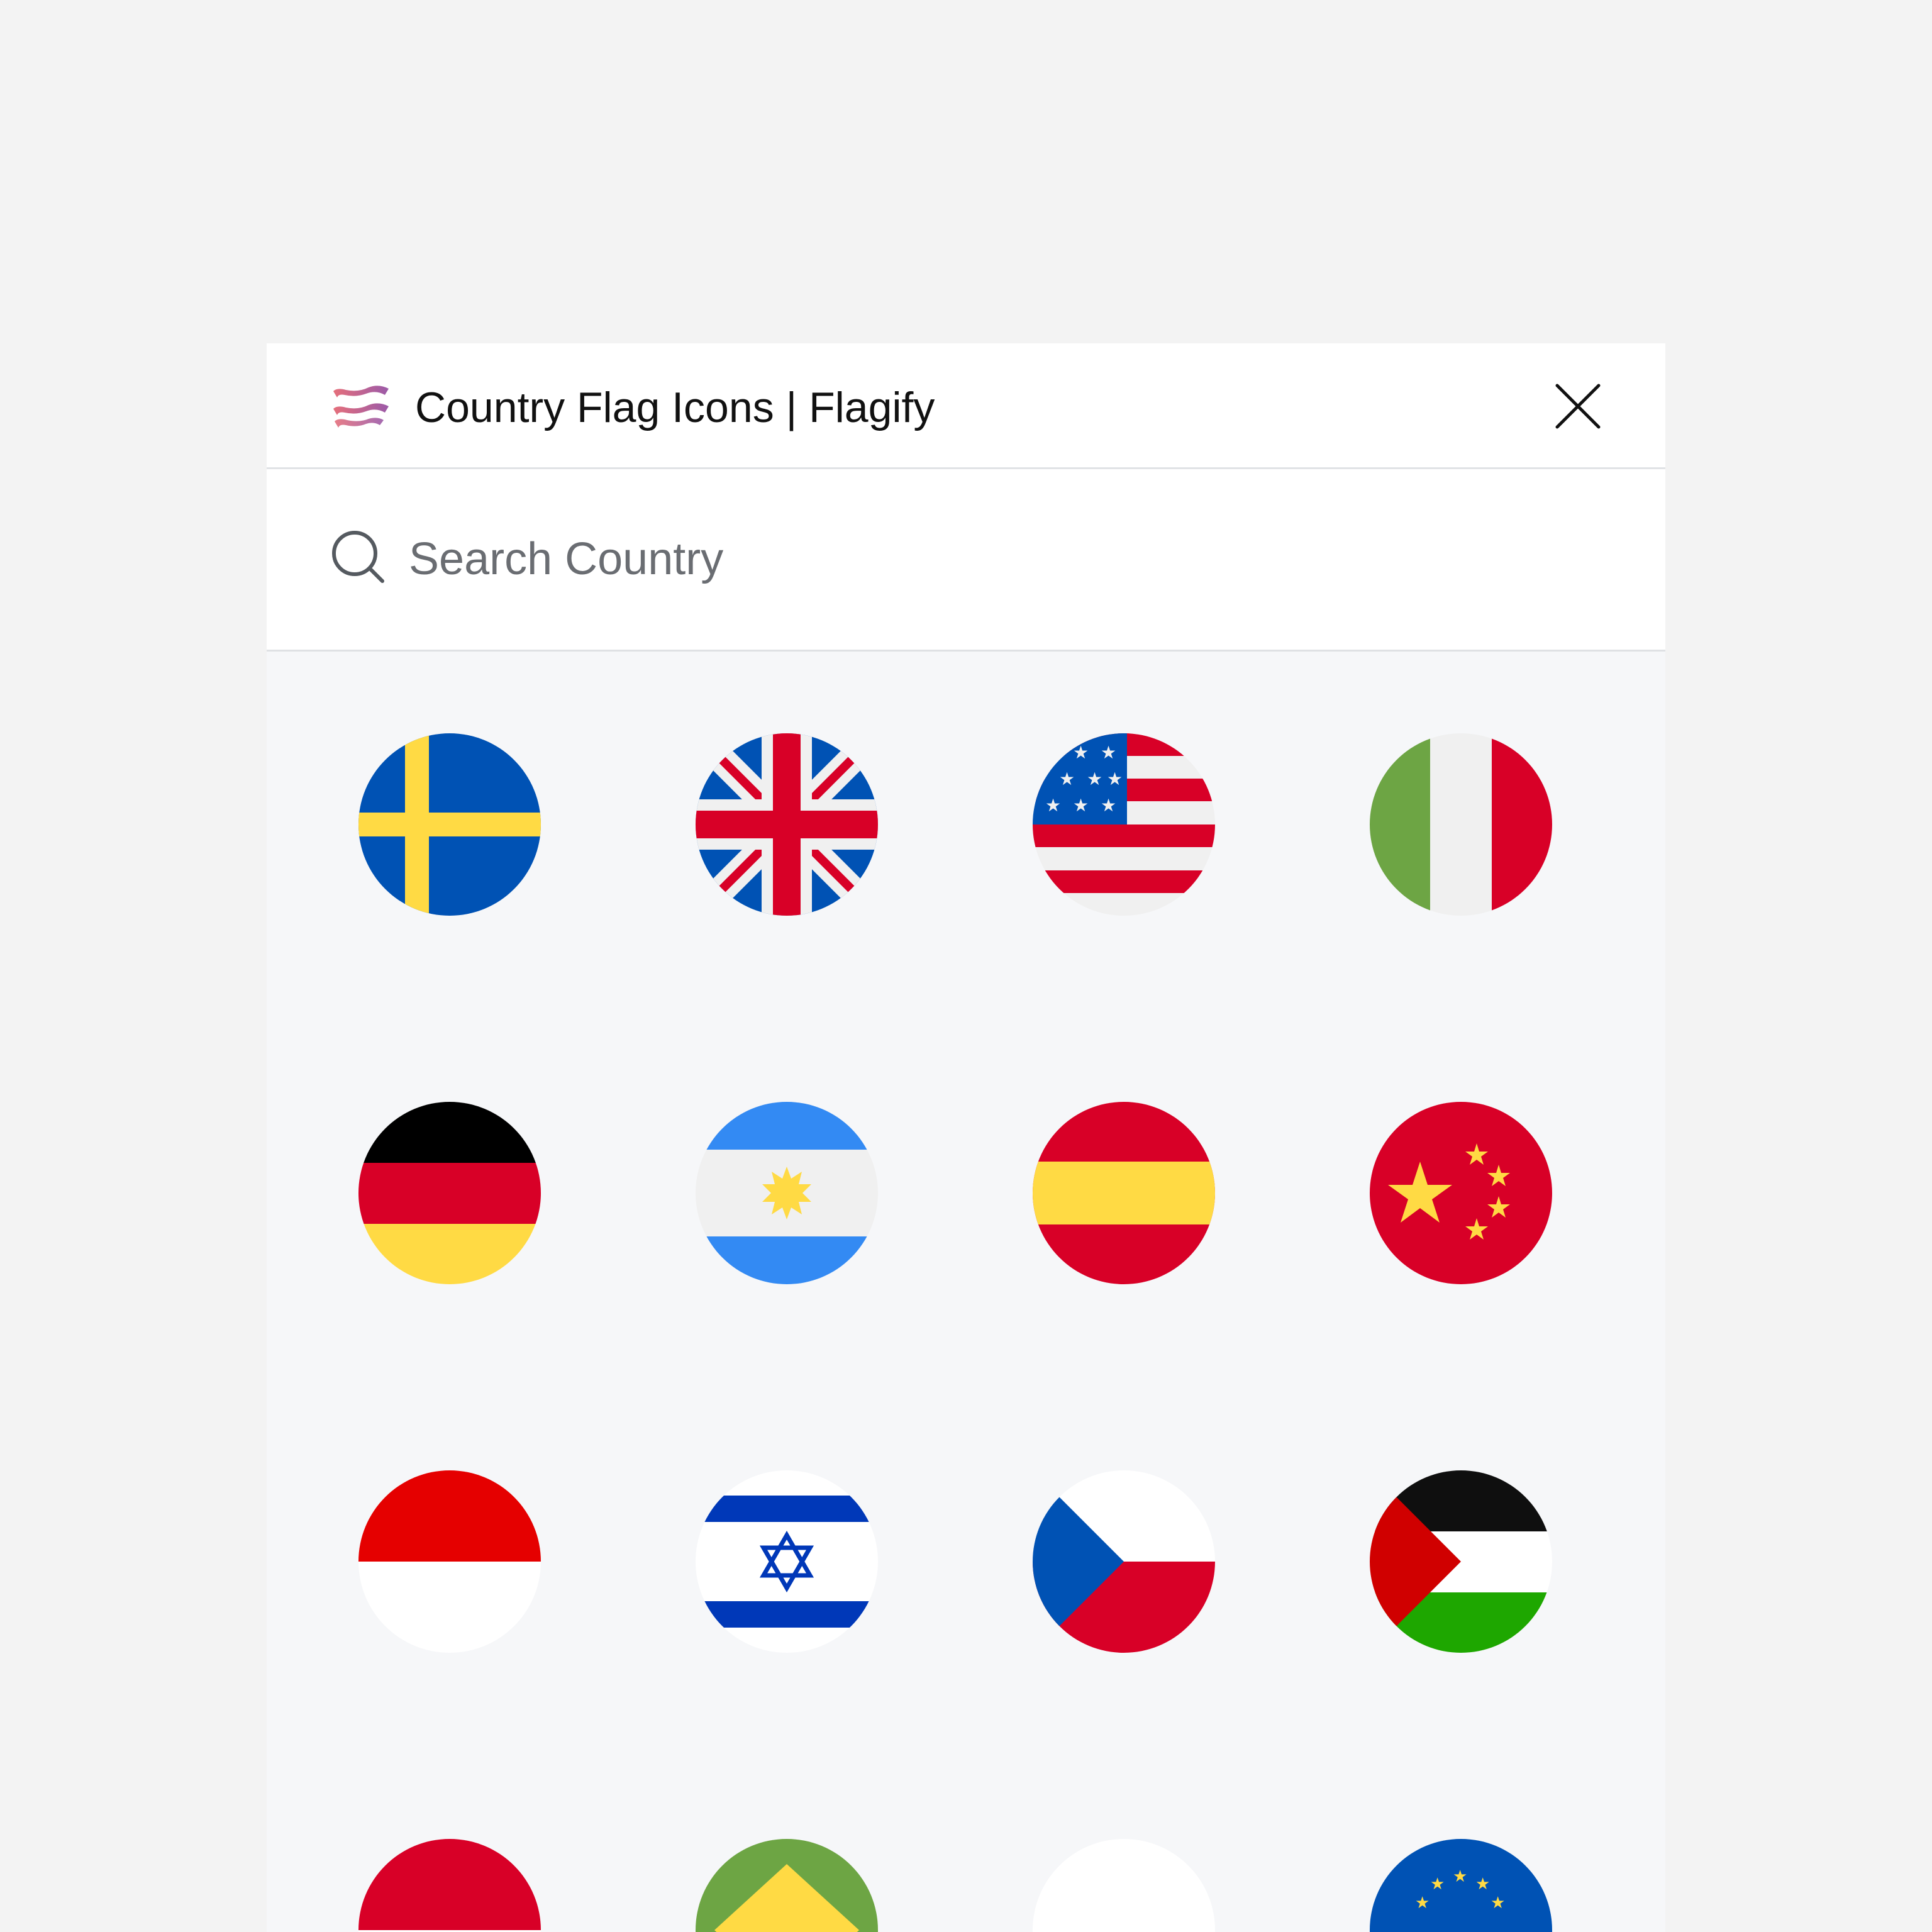  Describe the element at coordinates (1461, 824) in the screenshot. I see `italy-flag-icon` at that location.